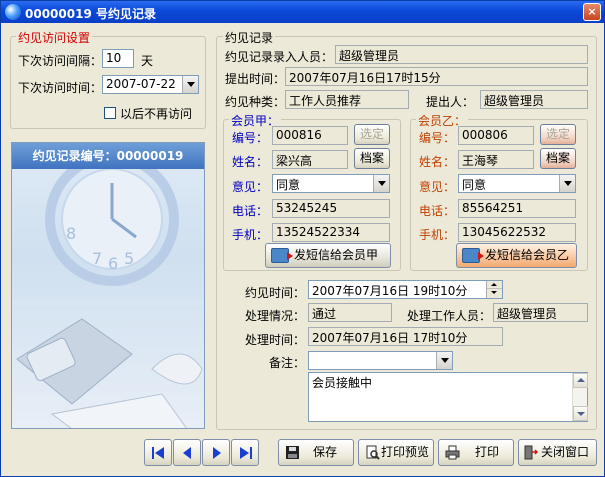 Image resolution: width=605 pixels, height=477 pixels. What do you see at coordinates (380, 360) in the screenshot?
I see `note-select` at bounding box center [380, 360].